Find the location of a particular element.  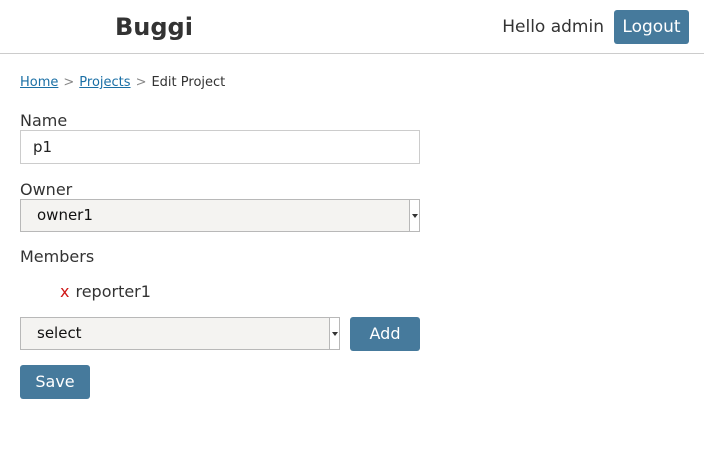

name-input: p1 is located at coordinates (220, 147).